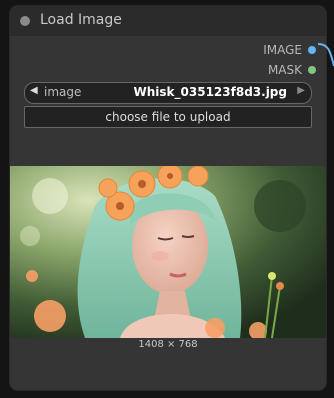 The width and height of the screenshot is (334, 398). I want to click on collapse-dot-icon, so click(25, 21).